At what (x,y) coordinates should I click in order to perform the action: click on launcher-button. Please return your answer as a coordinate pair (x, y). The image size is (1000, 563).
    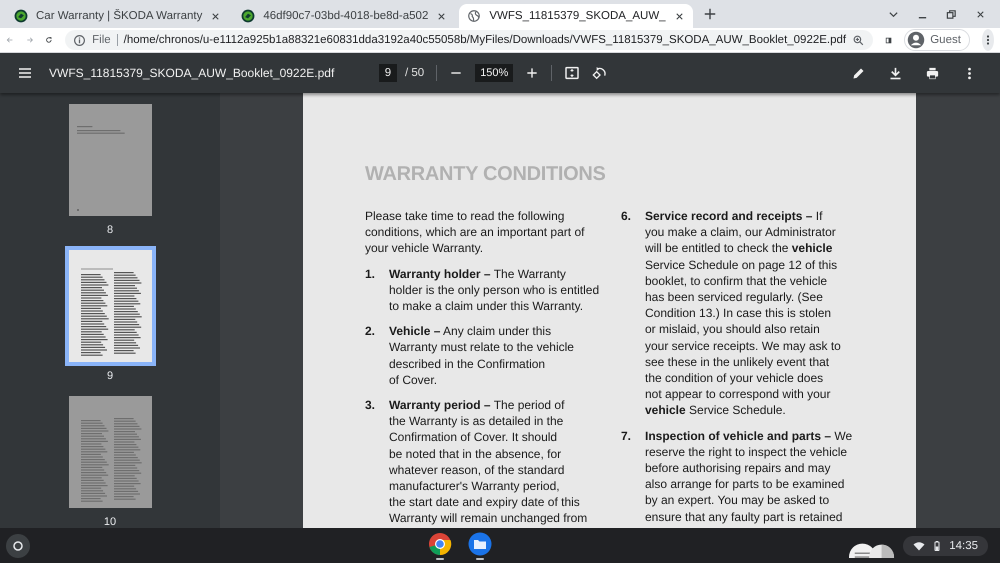
    Looking at the image, I should click on (18, 546).